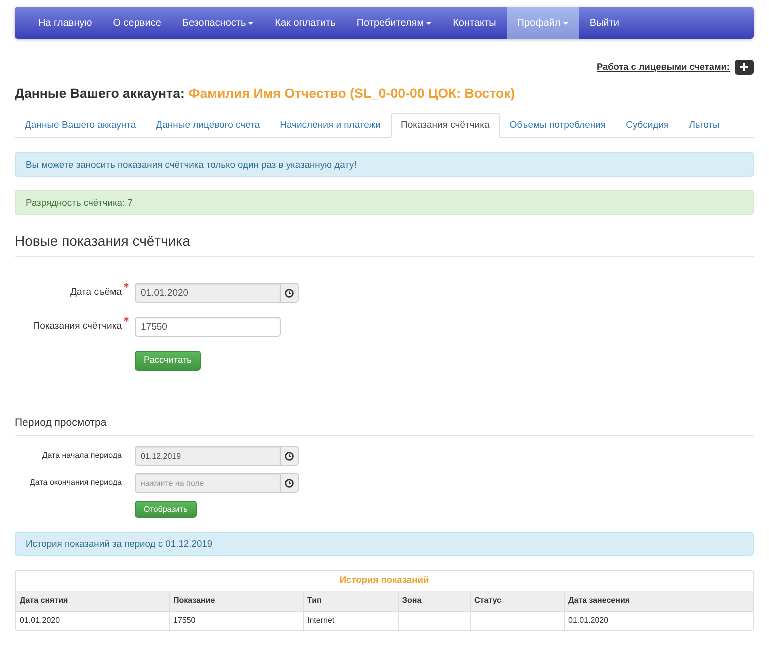 This screenshot has width=769, height=648. Describe the element at coordinates (61, 423) in the screenshot. I see `section-title: Период просмотра` at that location.